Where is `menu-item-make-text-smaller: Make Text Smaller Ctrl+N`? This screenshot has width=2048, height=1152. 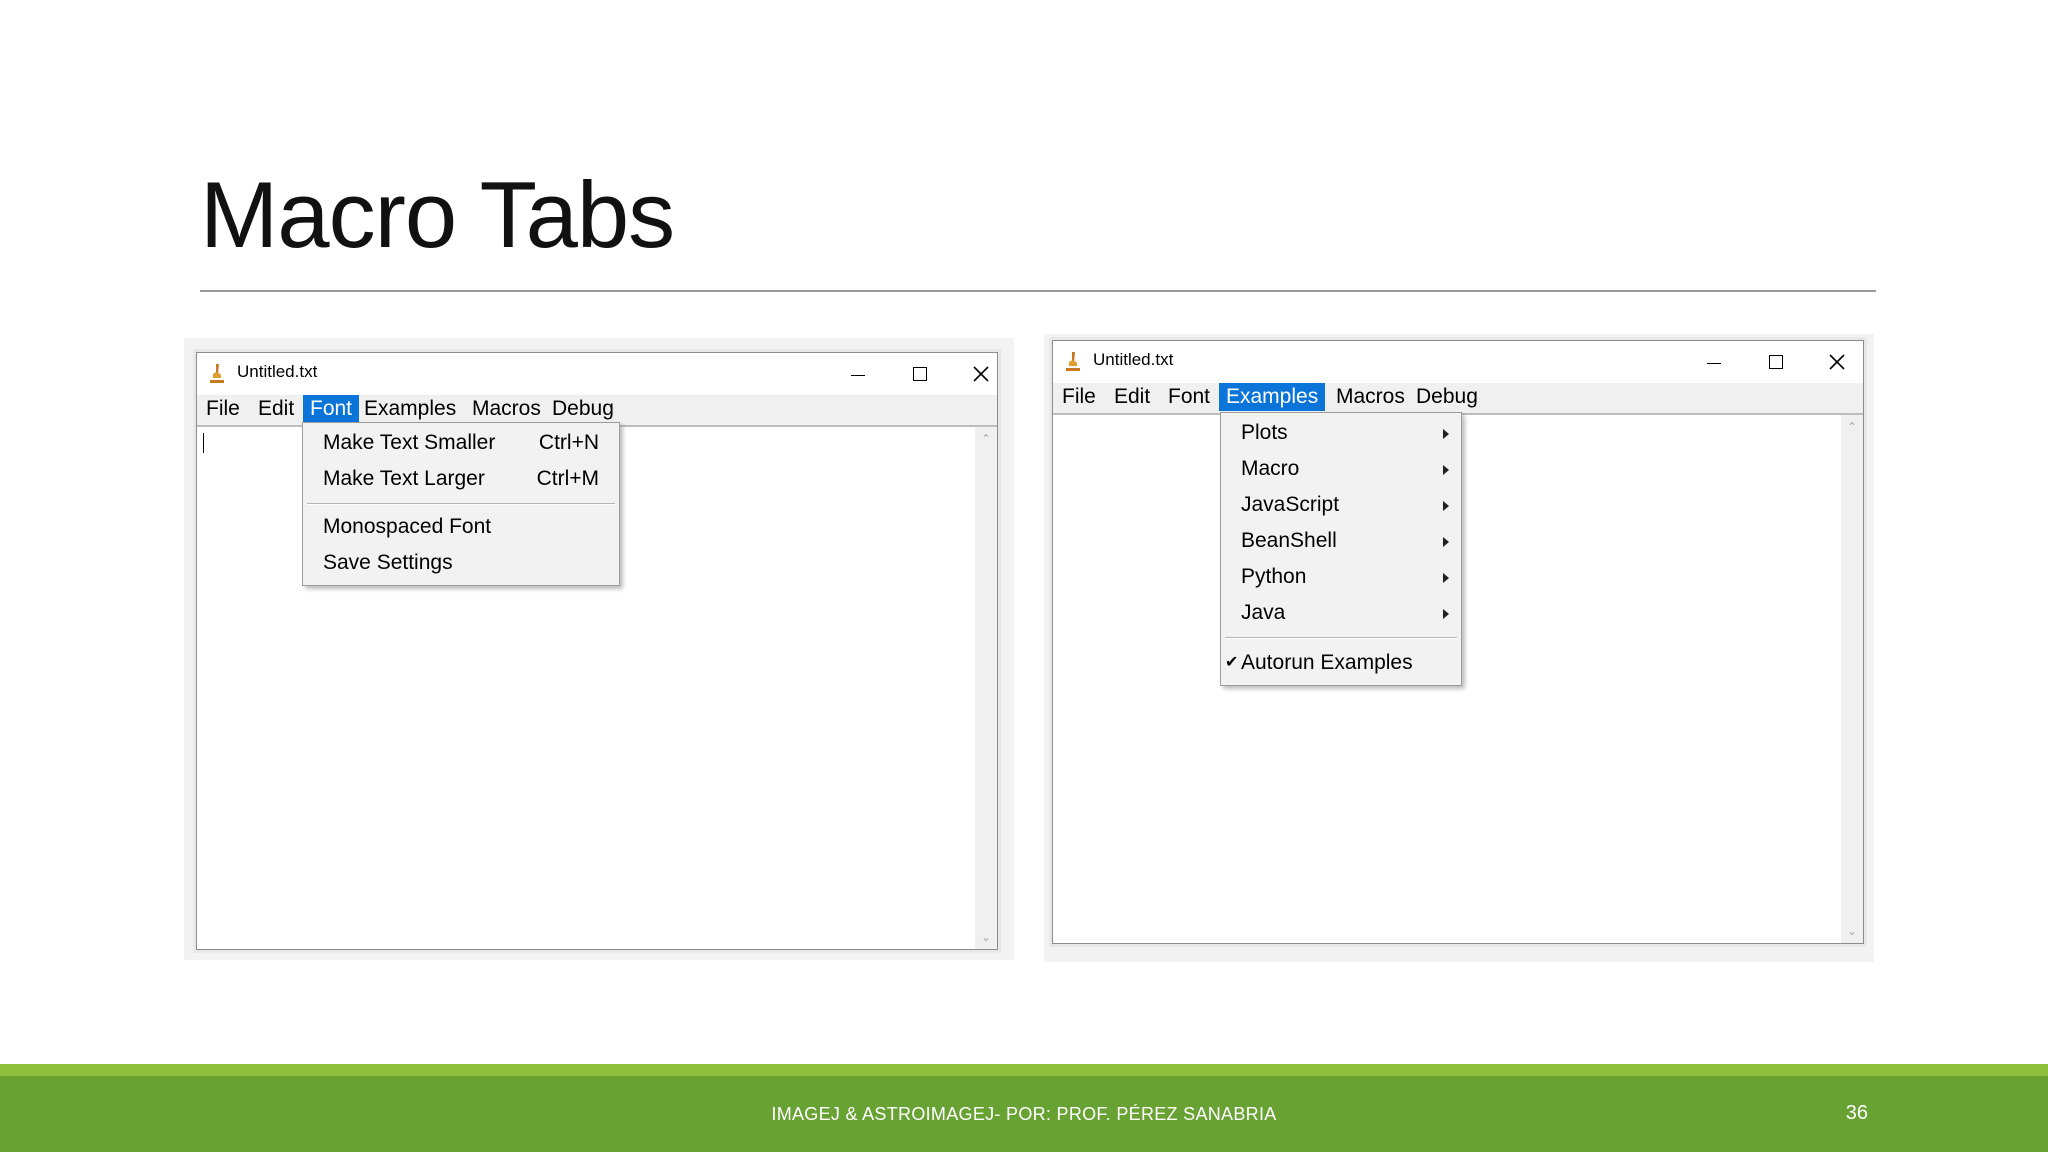
menu-item-make-text-smaller: Make Text Smaller Ctrl+N is located at coordinates (461, 443).